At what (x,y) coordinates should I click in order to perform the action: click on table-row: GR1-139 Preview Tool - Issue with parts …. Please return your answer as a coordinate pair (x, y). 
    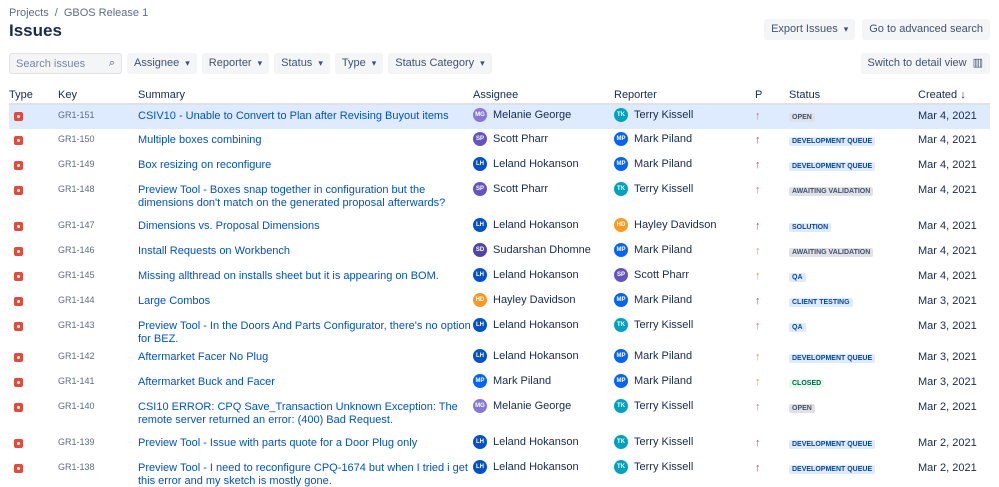
    Looking at the image, I should click on (499, 444).